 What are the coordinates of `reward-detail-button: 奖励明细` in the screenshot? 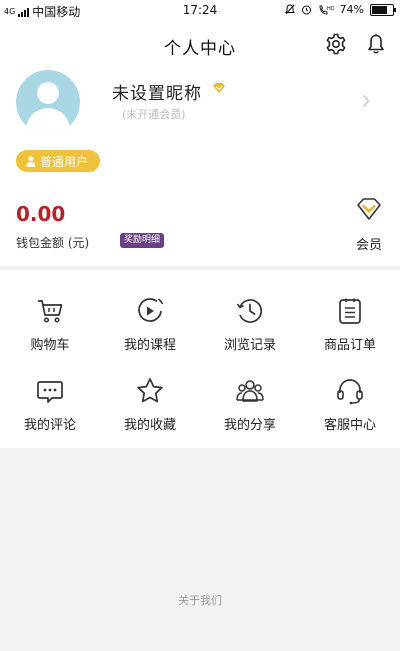 It's located at (142, 240).